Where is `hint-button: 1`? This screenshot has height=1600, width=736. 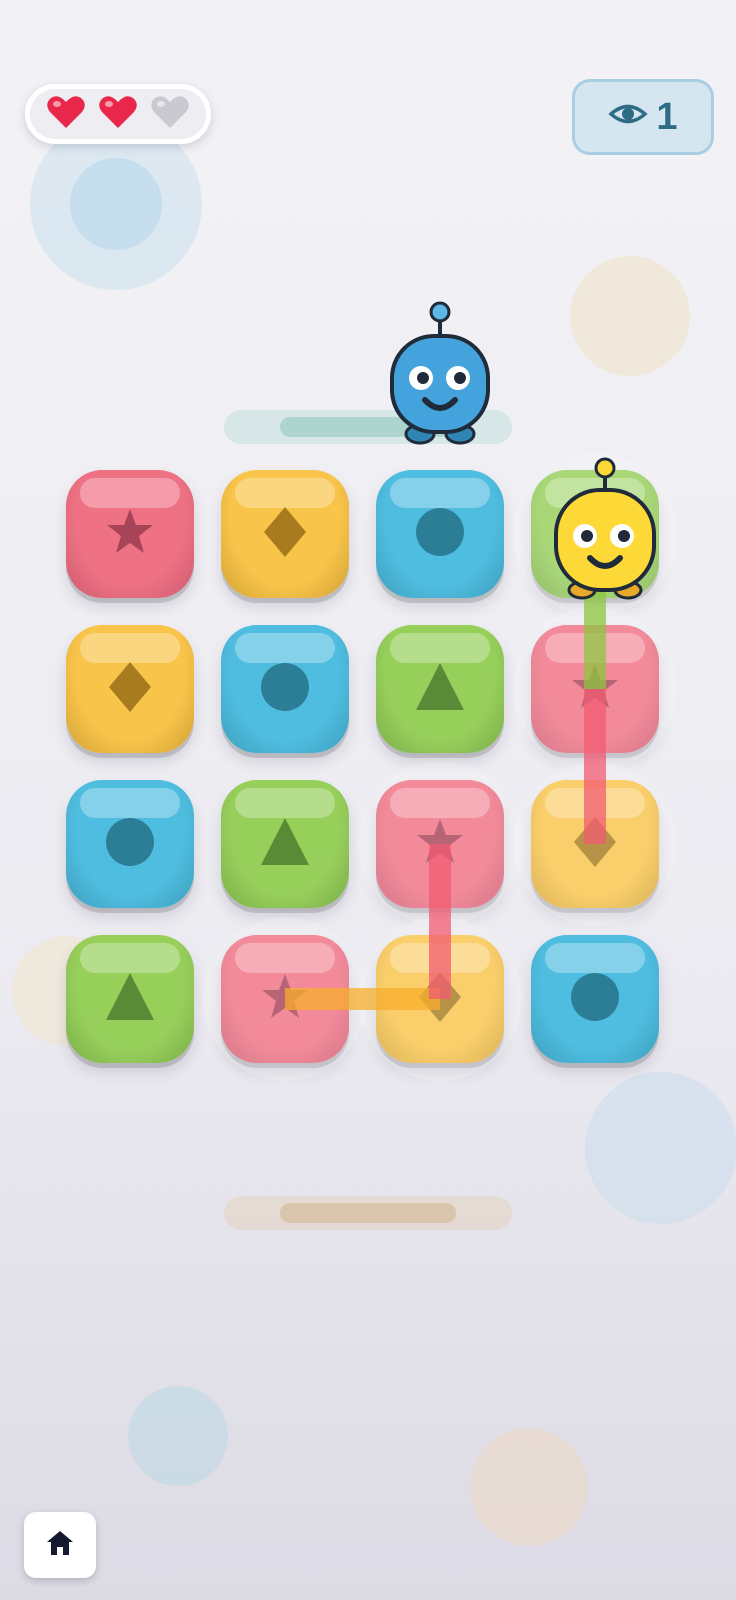
hint-button: 1 is located at coordinates (643, 117).